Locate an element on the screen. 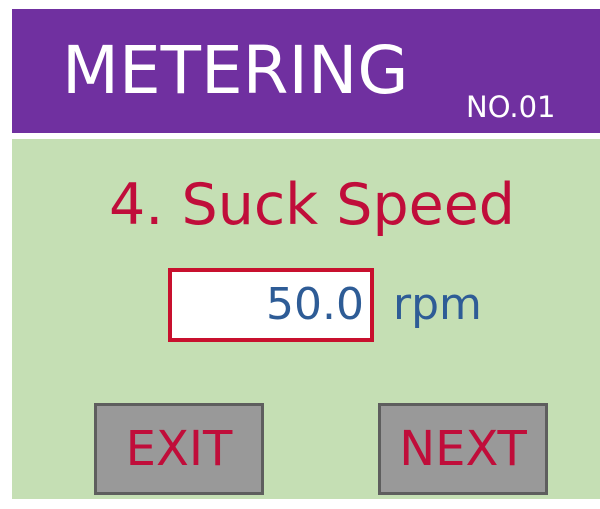 Image resolution: width=600 pixels, height=509 pixels. suck-speed-input: 50.0 is located at coordinates (271, 305).